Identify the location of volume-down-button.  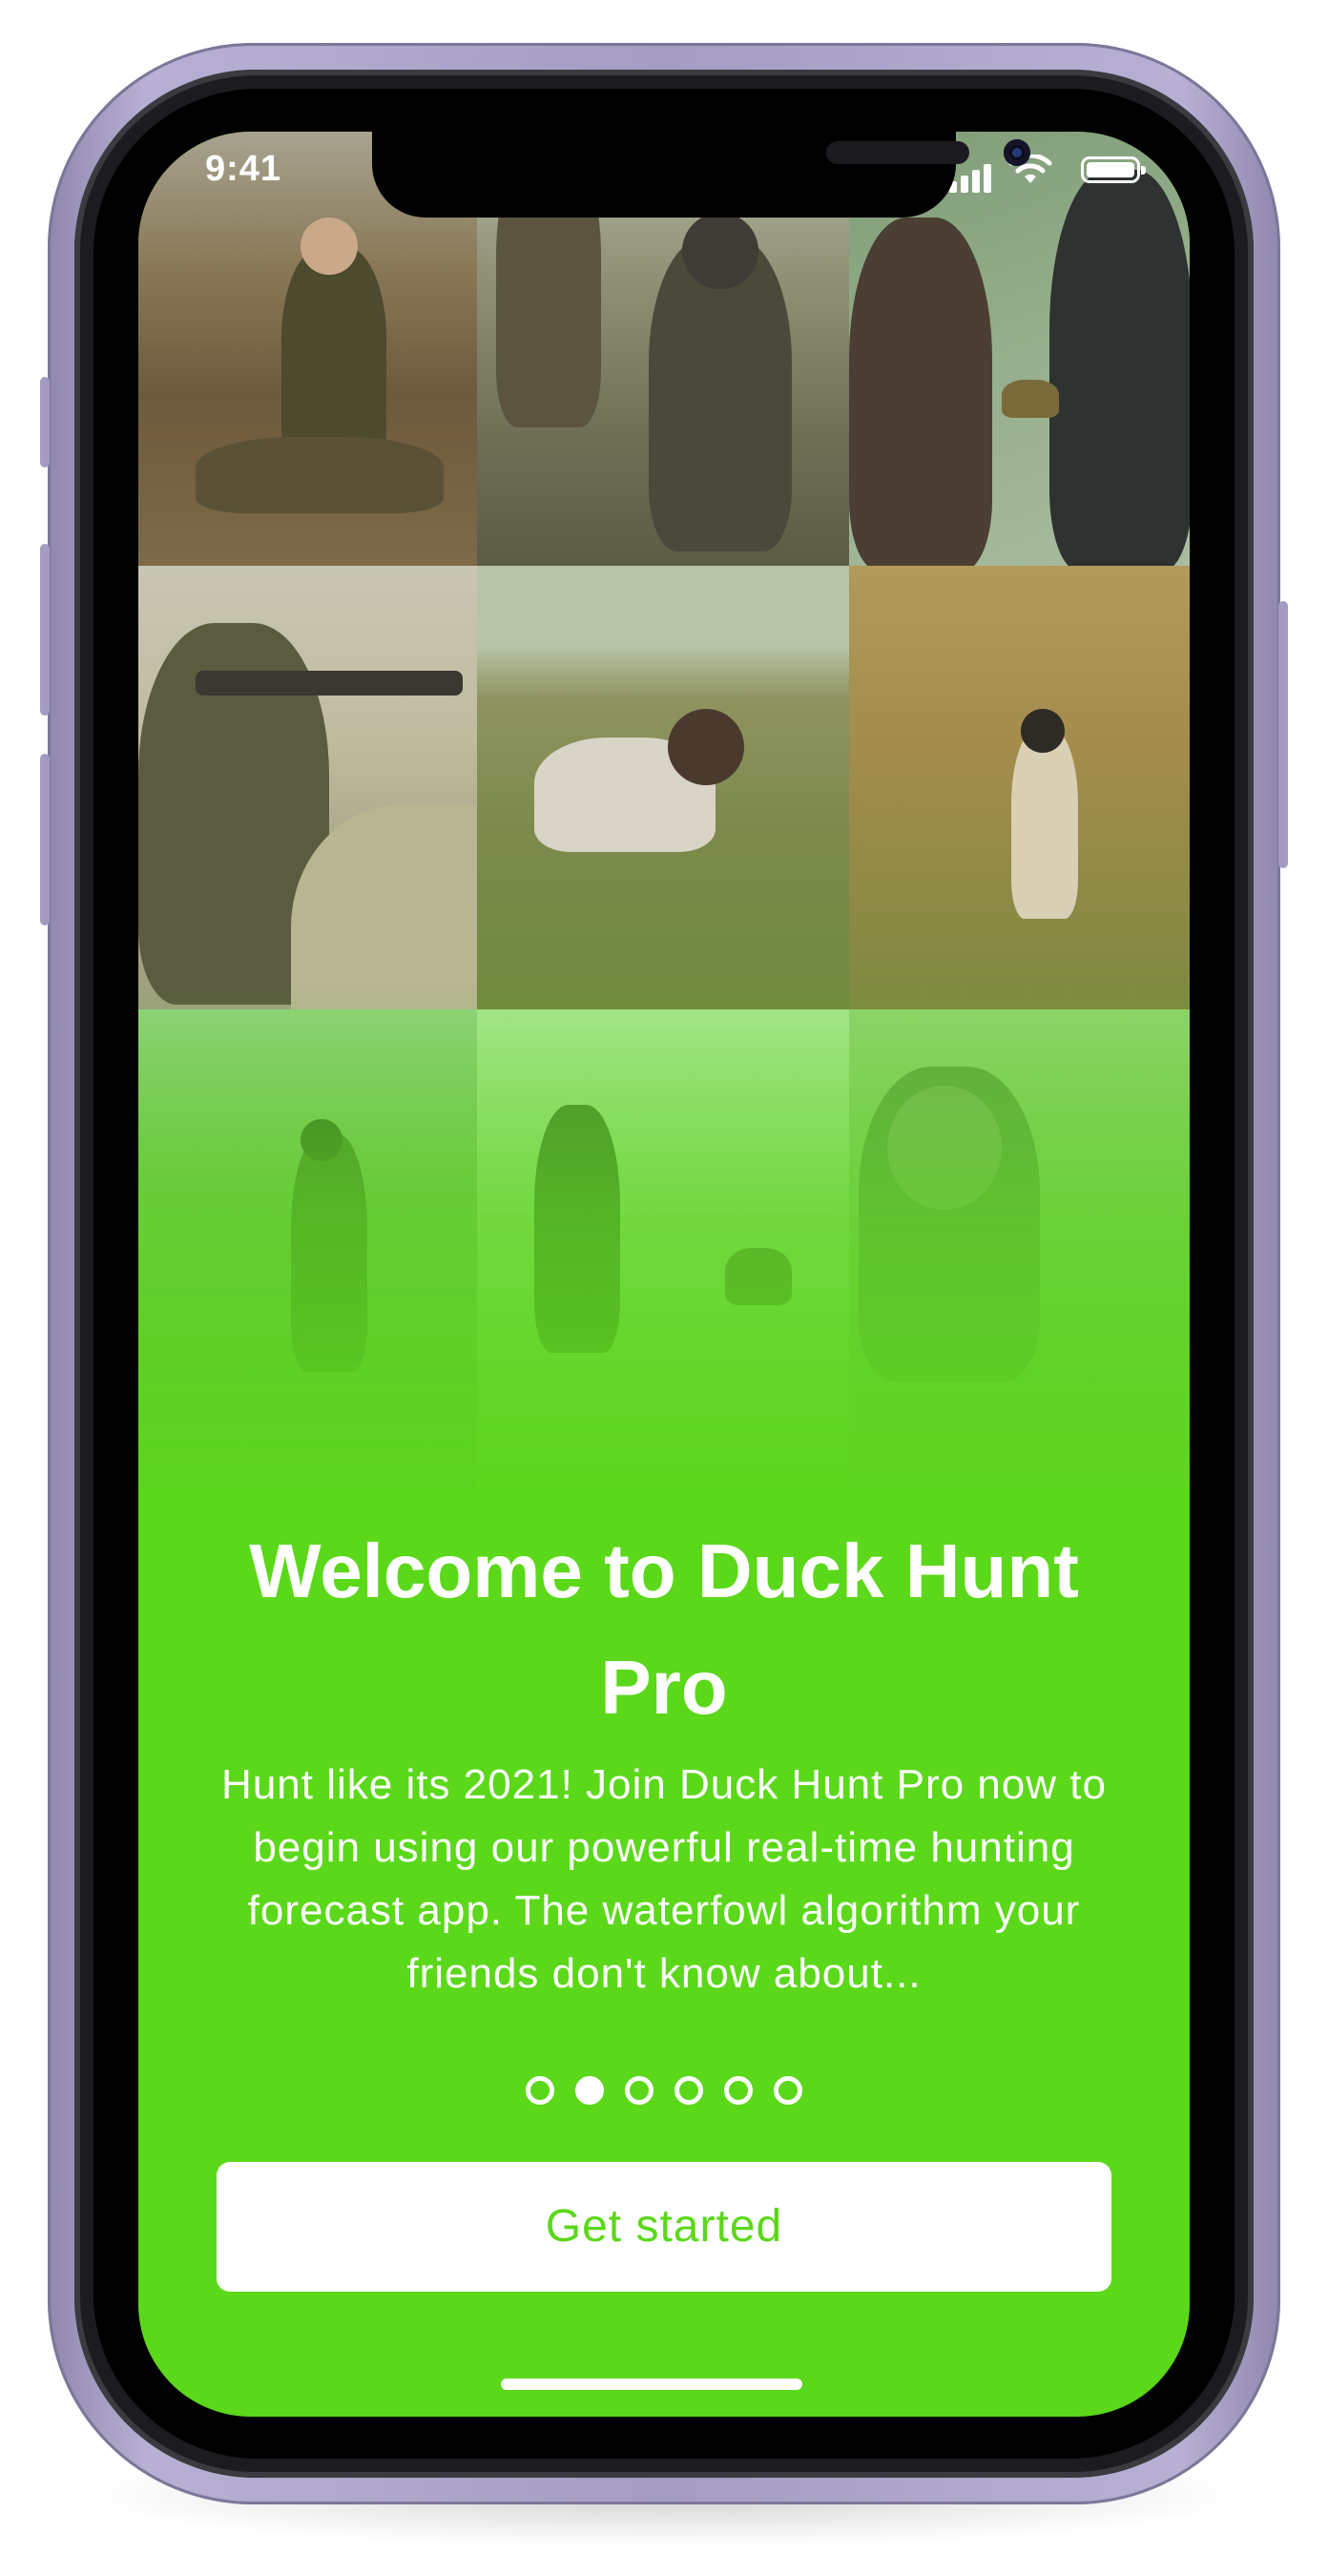
(45, 839).